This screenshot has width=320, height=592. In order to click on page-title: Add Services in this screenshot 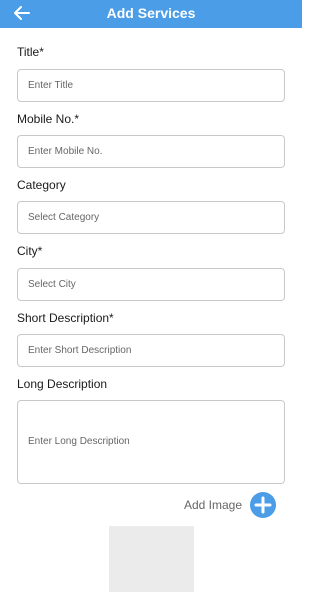, I will do `click(151, 13)`.